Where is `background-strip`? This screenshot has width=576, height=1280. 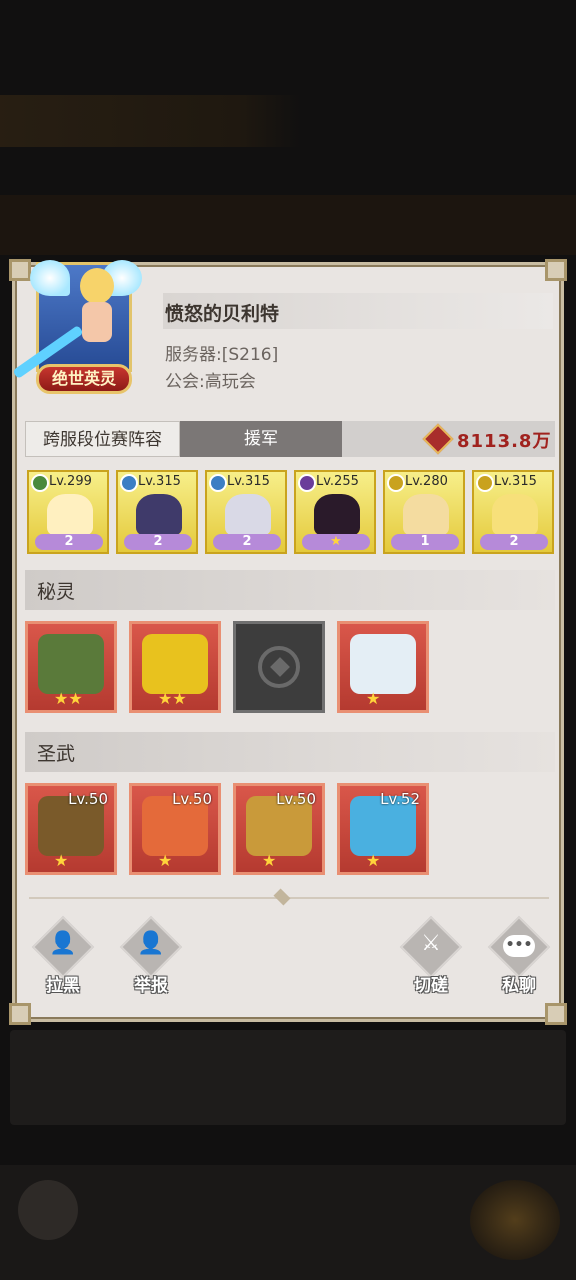 background-strip is located at coordinates (288, 225).